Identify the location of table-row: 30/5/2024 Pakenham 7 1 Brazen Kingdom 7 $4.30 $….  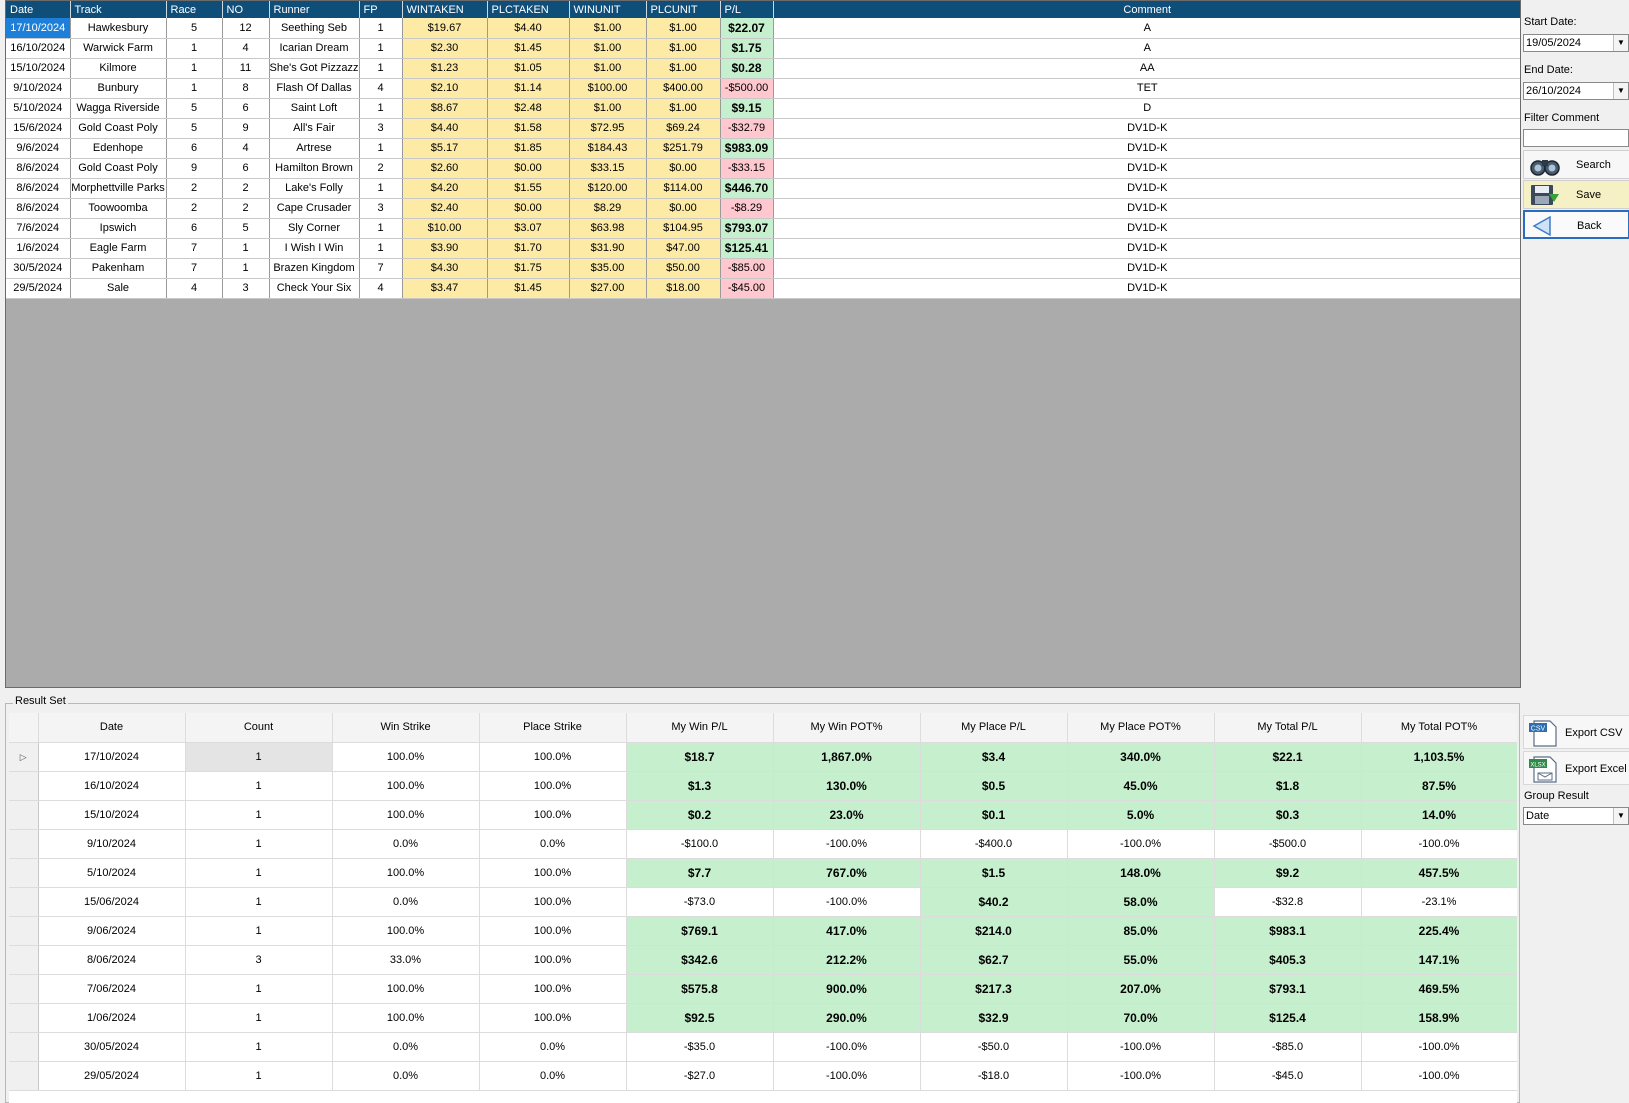
(763, 268).